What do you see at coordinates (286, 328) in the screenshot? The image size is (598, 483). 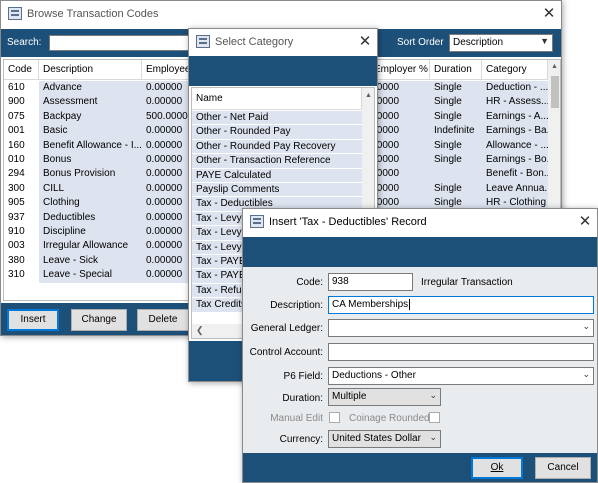 I see `general-ledger-label: General Ledger:` at bounding box center [286, 328].